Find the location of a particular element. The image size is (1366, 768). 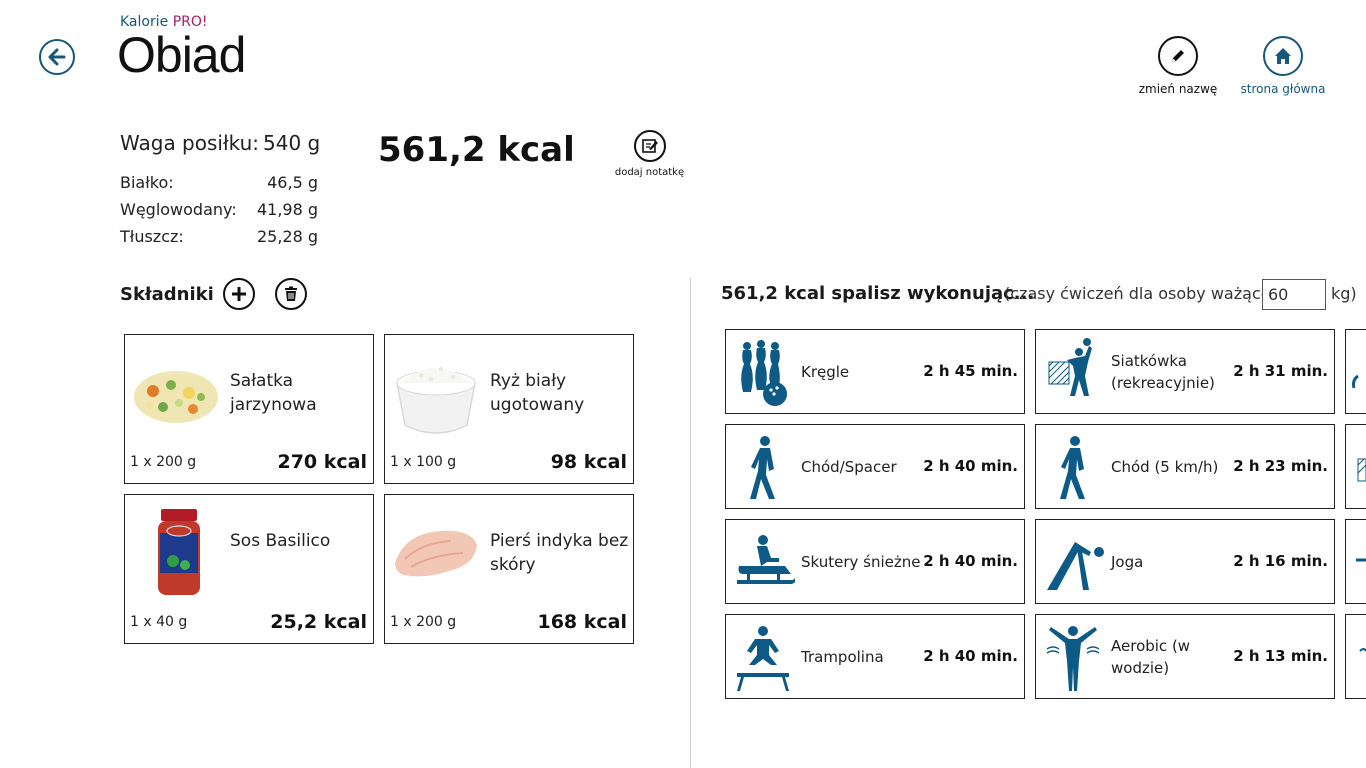

pencil-icon is located at coordinates (1178, 56).